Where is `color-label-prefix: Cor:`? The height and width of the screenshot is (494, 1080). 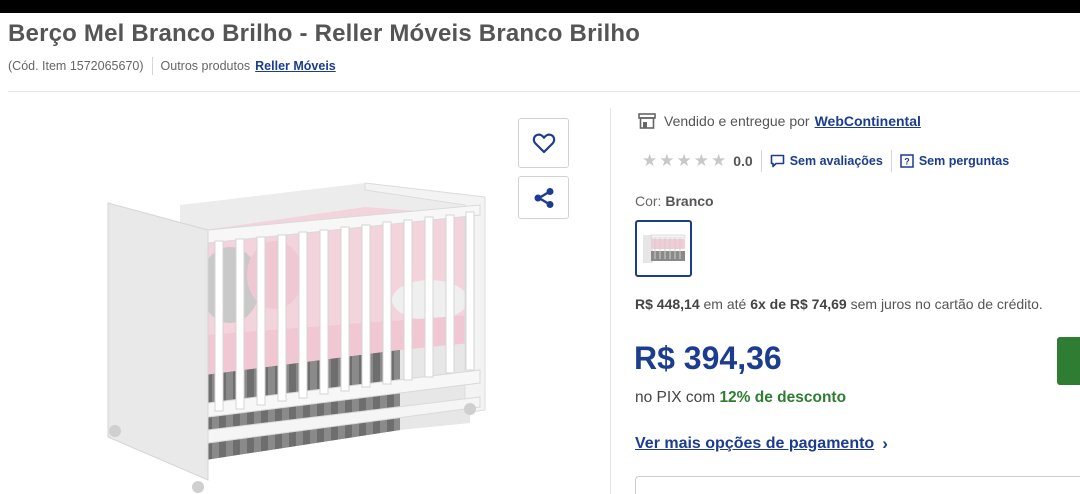 color-label-prefix: Cor: is located at coordinates (648, 201).